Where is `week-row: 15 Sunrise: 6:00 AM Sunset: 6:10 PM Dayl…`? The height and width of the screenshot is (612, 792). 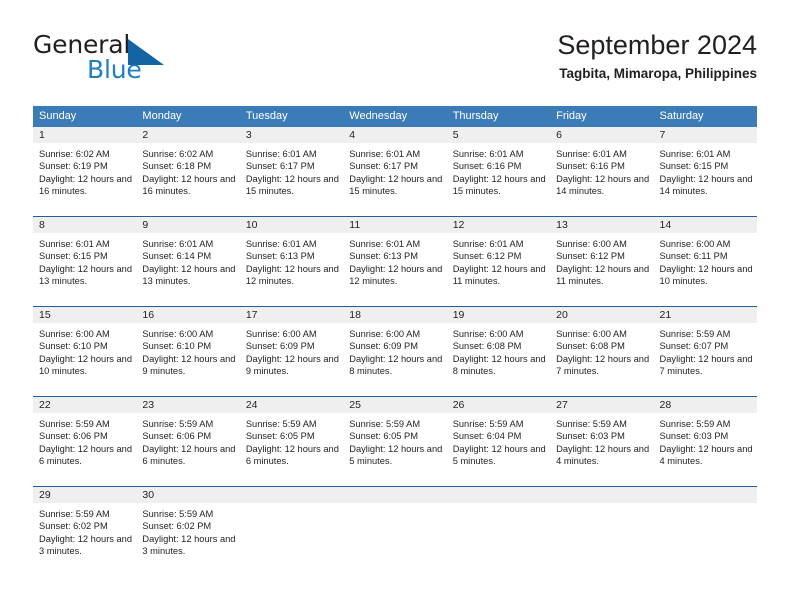 week-row: 15 Sunrise: 6:00 AM Sunset: 6:10 PM Dayl… is located at coordinates (395, 351).